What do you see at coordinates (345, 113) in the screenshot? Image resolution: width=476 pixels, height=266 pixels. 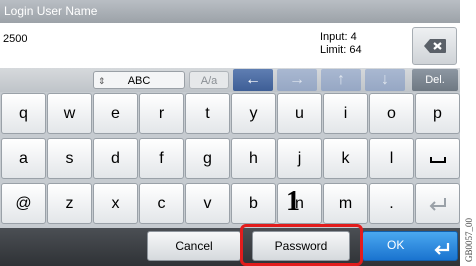 I see `key-i: i` at bounding box center [345, 113].